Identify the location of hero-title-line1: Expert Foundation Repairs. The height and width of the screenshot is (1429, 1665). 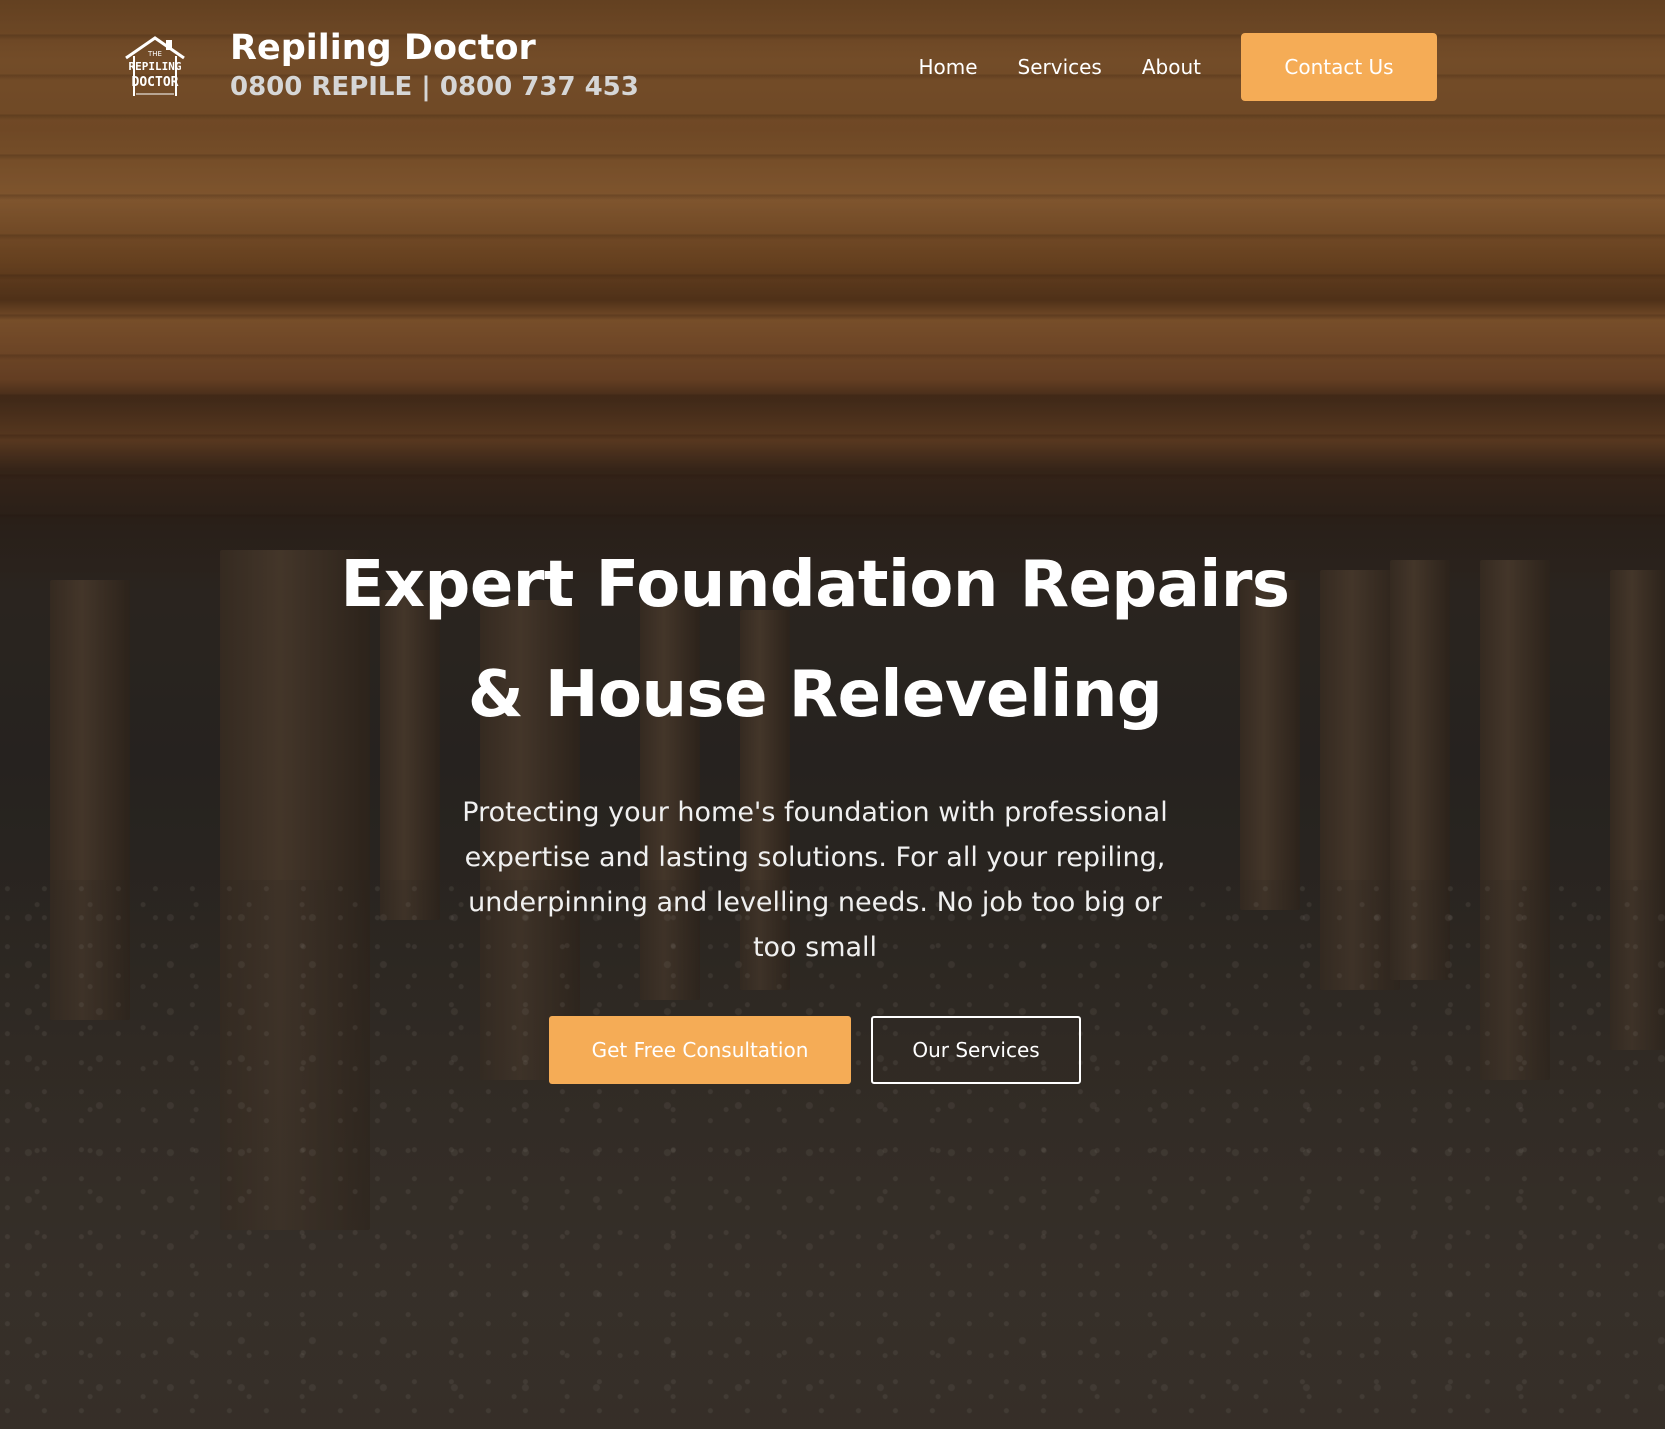
(815, 585).